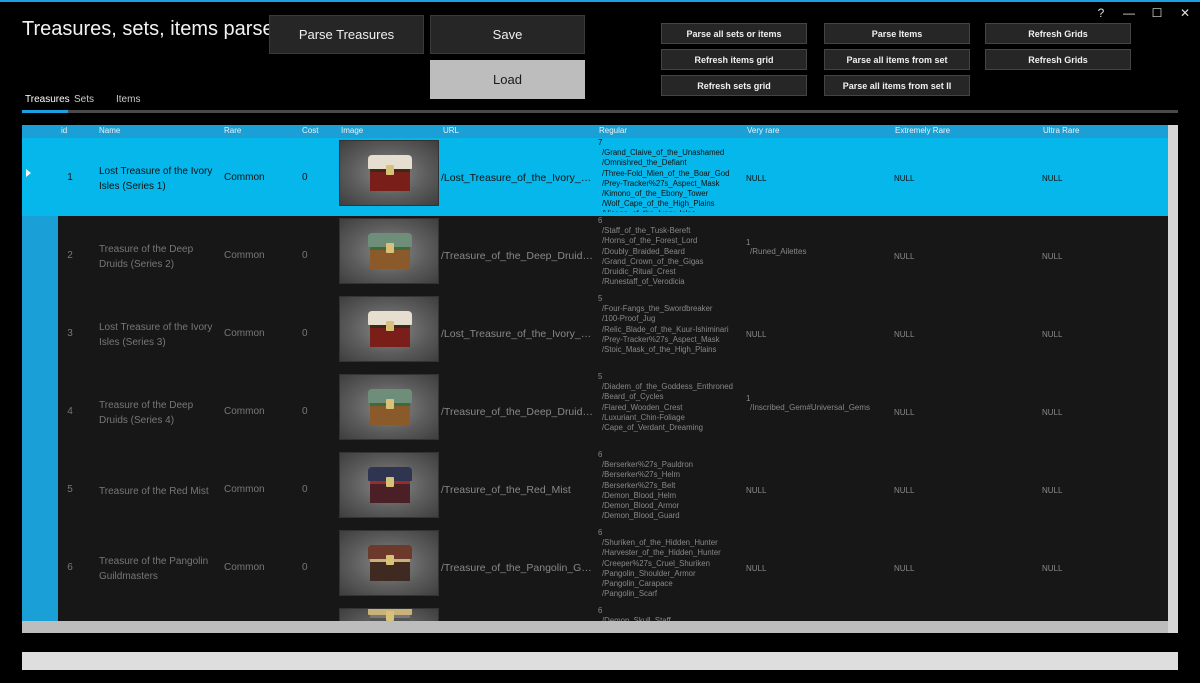 The image size is (1200, 683). What do you see at coordinates (922, 130) in the screenshot?
I see `column-header-extremely-rare: Extremely Rare` at bounding box center [922, 130].